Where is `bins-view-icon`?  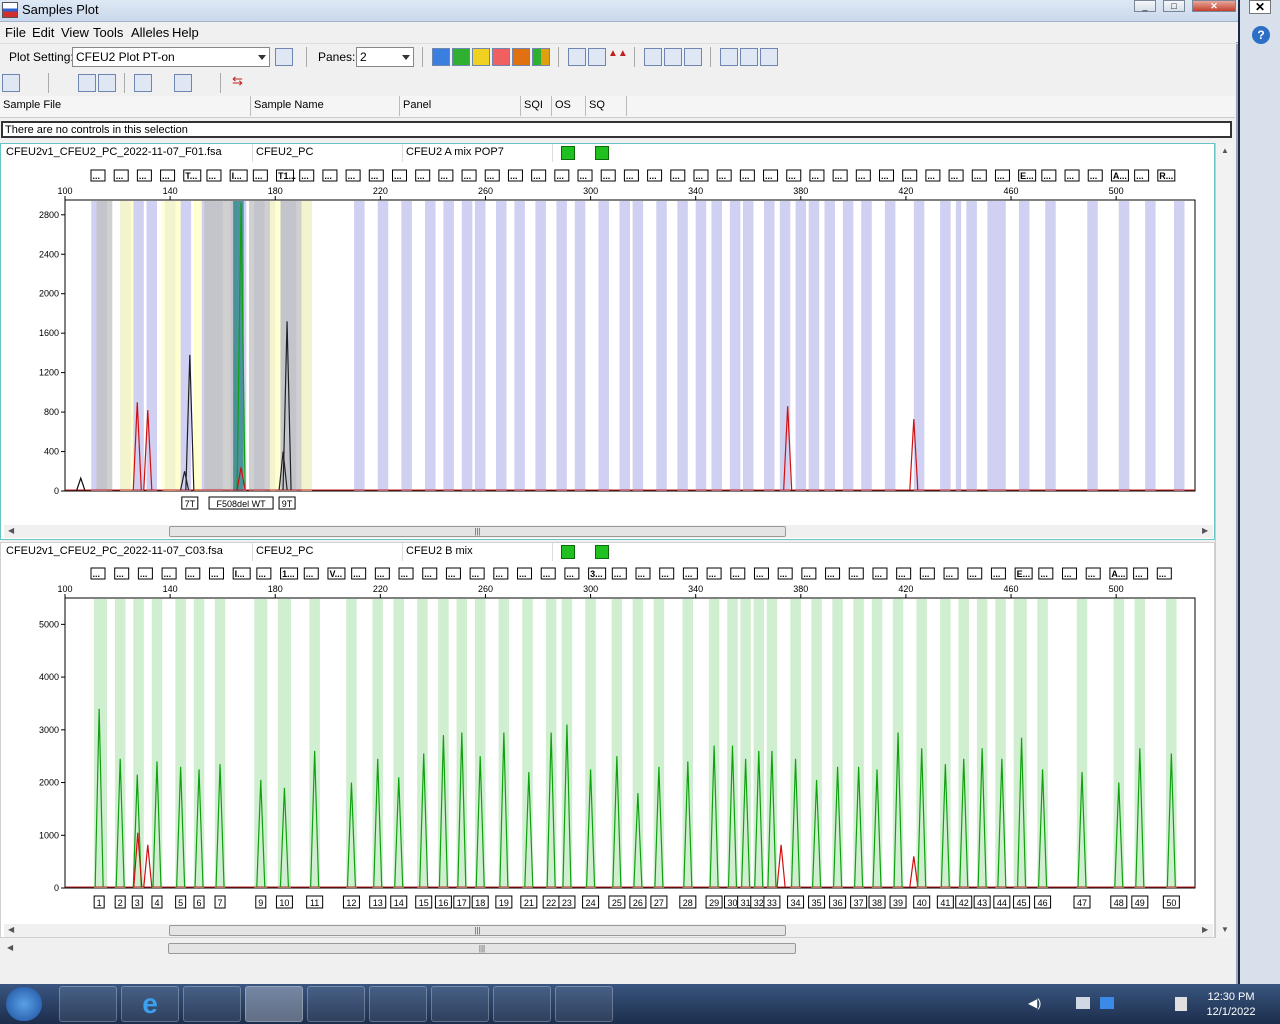 bins-view-icon is located at coordinates (143, 83).